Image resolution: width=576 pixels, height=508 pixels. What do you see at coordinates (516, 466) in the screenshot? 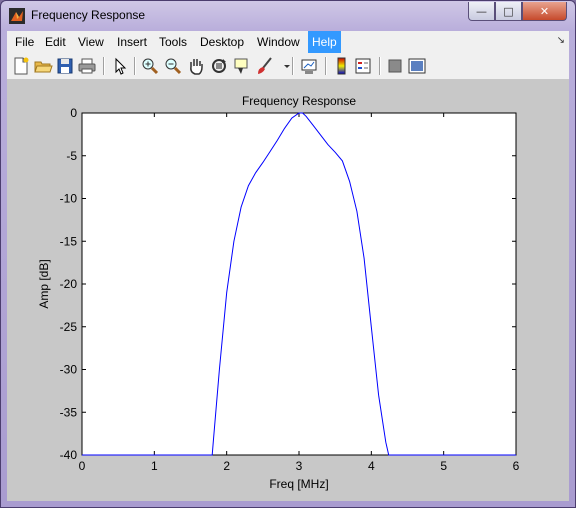
I see `x-tick-label: 6` at bounding box center [516, 466].